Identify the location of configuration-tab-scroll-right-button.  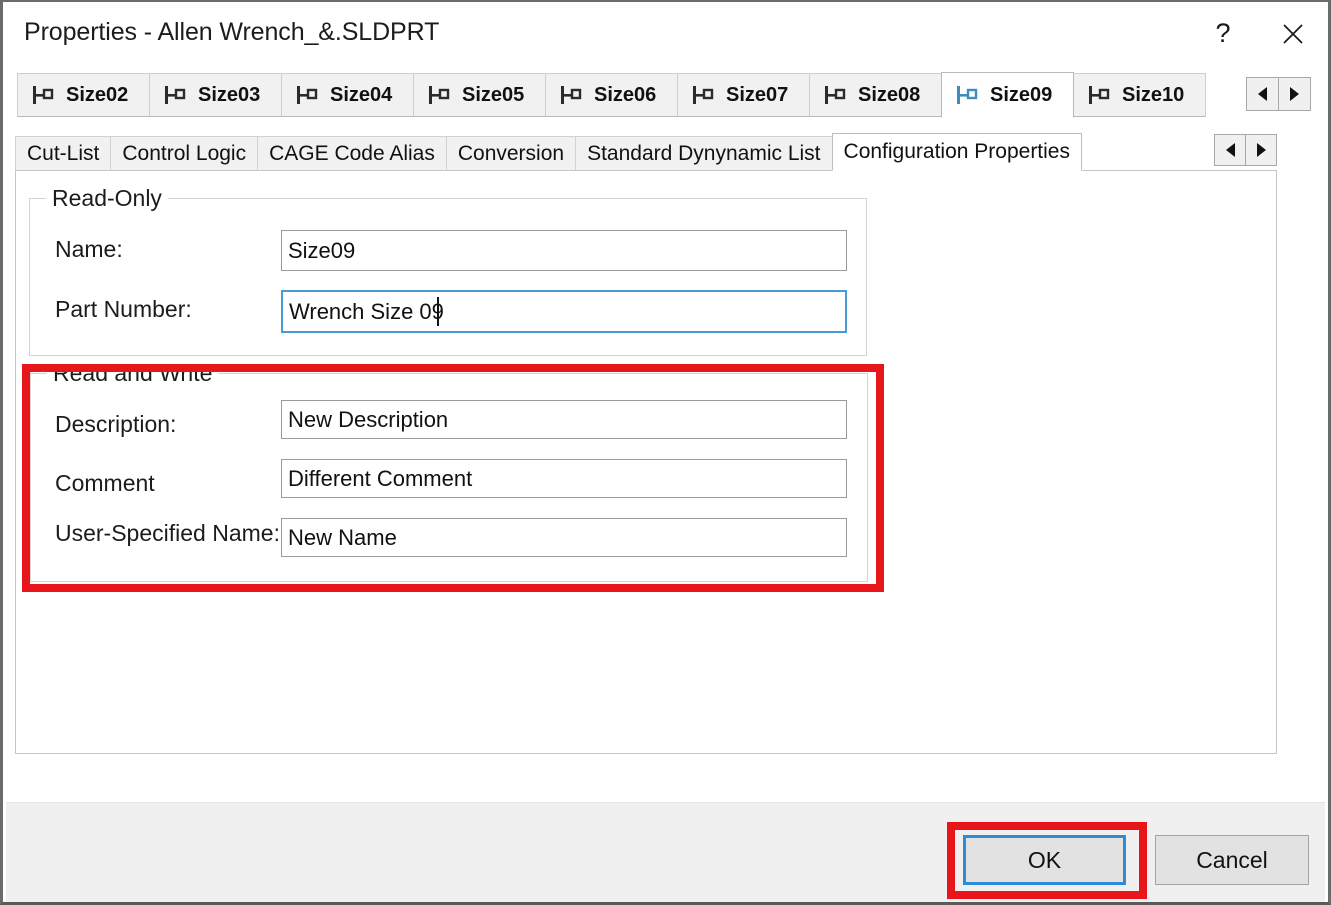
(1294, 94).